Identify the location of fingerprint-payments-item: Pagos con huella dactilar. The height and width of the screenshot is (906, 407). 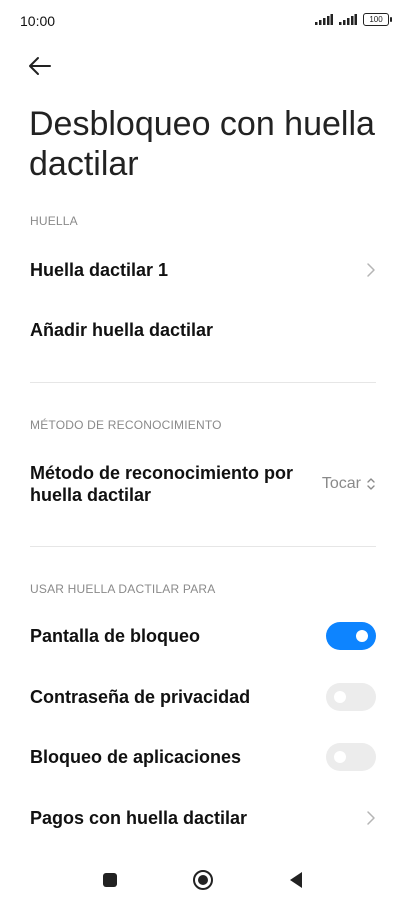
(203, 818).